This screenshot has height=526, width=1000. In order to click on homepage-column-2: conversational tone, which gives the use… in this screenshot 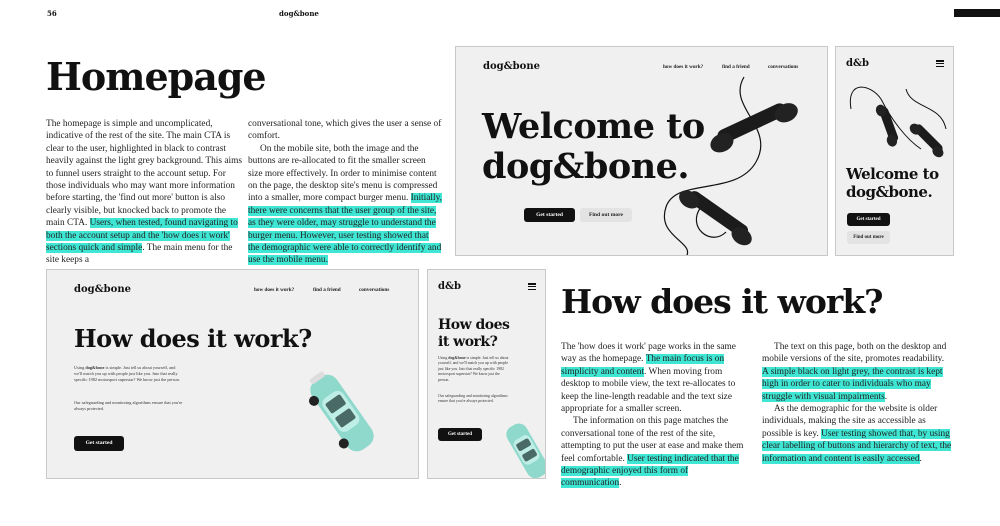, I will do `click(345, 192)`.